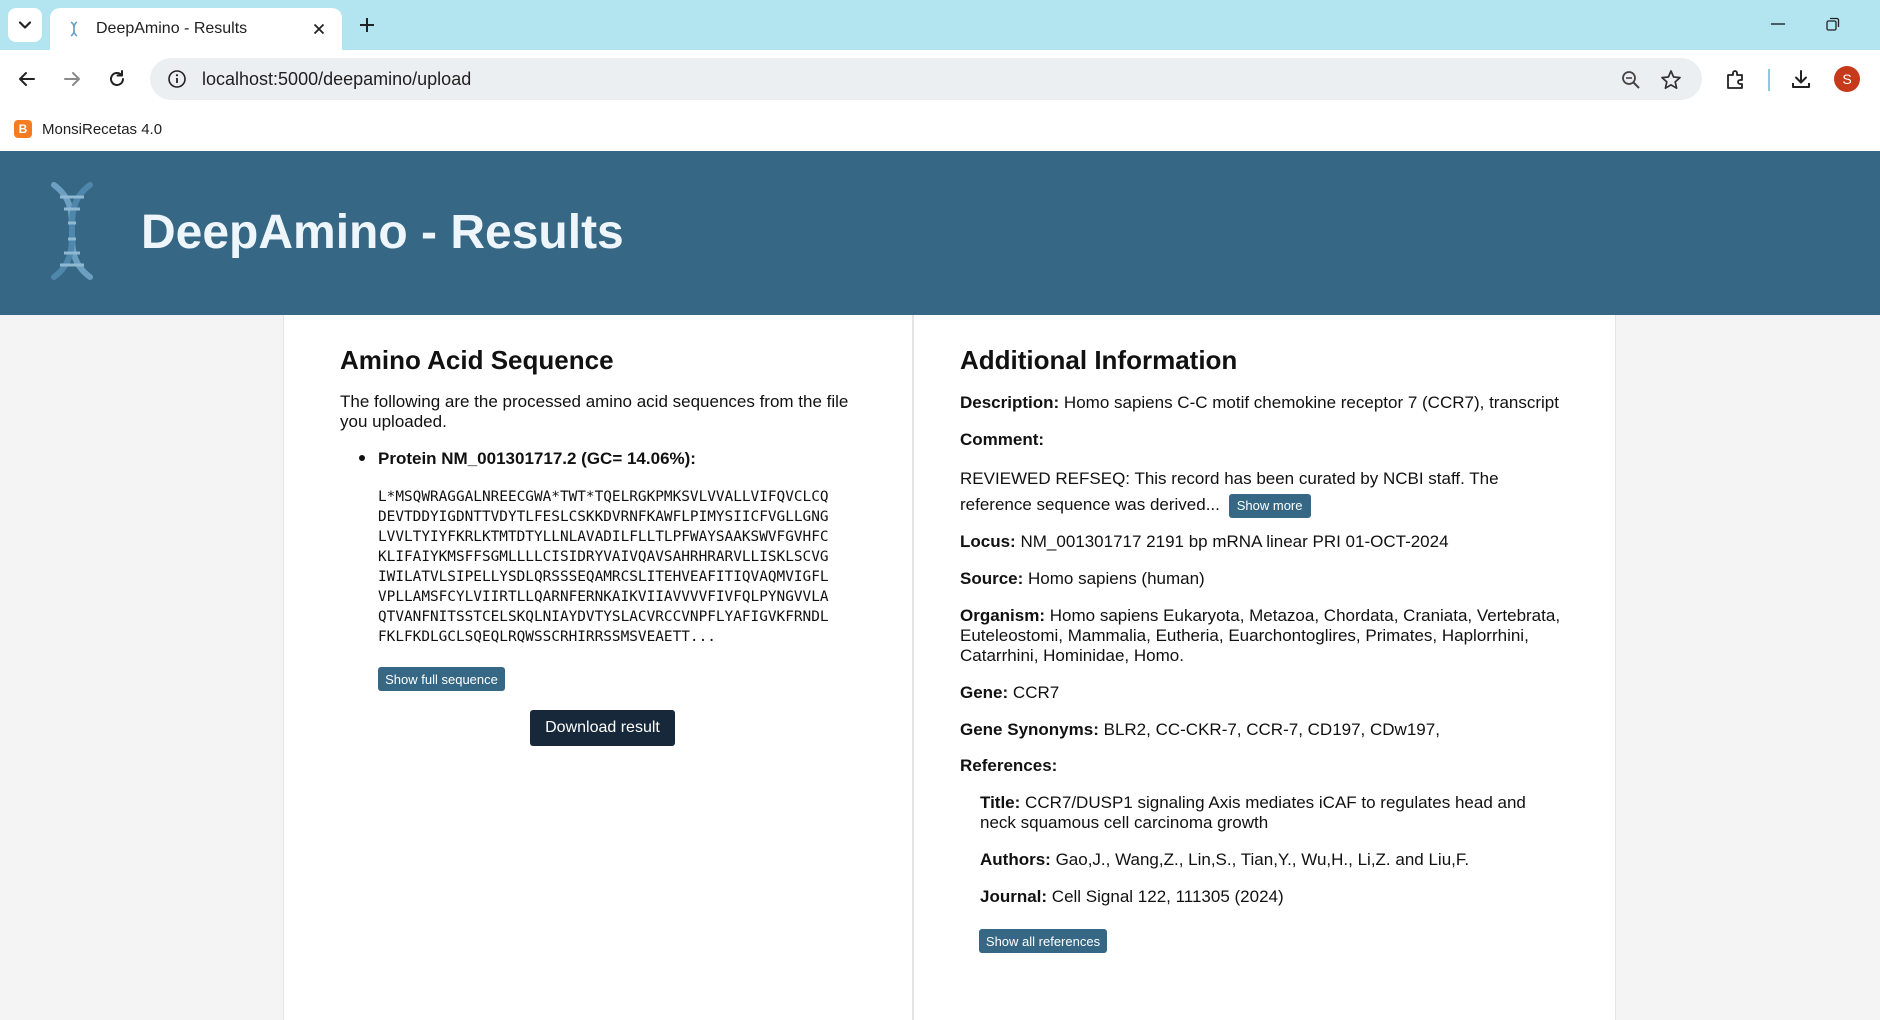 Image resolution: width=1880 pixels, height=1020 pixels. Describe the element at coordinates (1167, 896) in the screenshot. I see `ref-journal-value: Cell Signal 122, 111305 (2024)` at that location.